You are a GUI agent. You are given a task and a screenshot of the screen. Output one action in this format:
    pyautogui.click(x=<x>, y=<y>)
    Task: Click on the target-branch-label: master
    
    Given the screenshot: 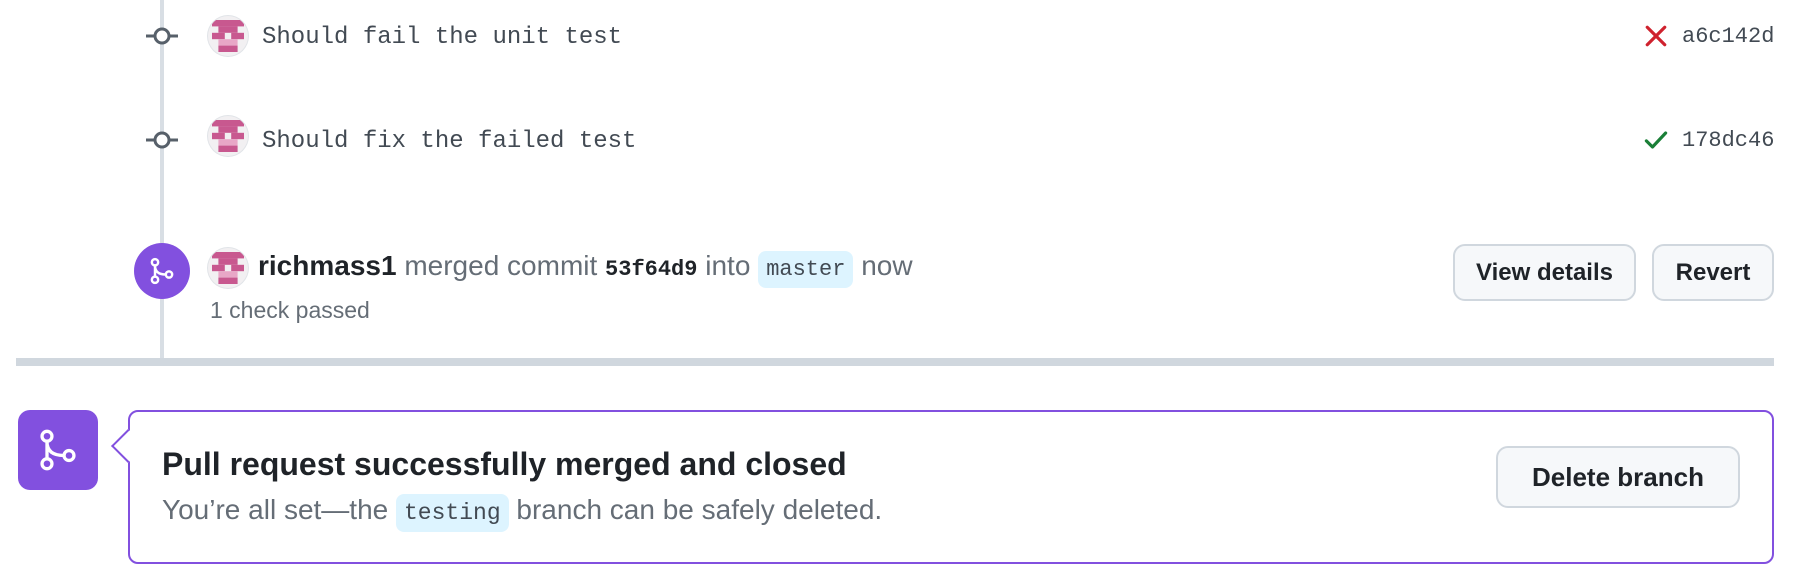 What is the action you would take?
    pyautogui.click(x=806, y=269)
    